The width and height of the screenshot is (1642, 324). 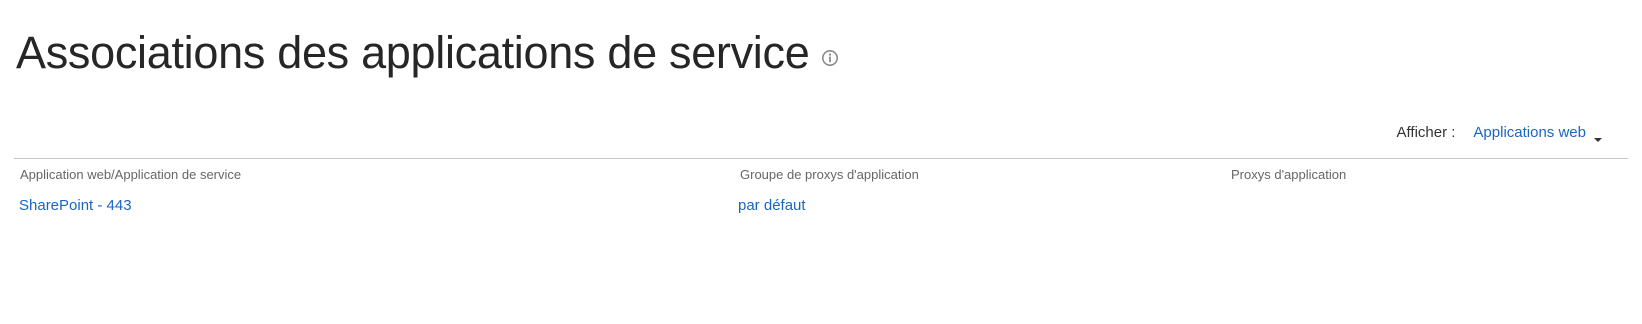 I want to click on header-divider, so click(x=821, y=158).